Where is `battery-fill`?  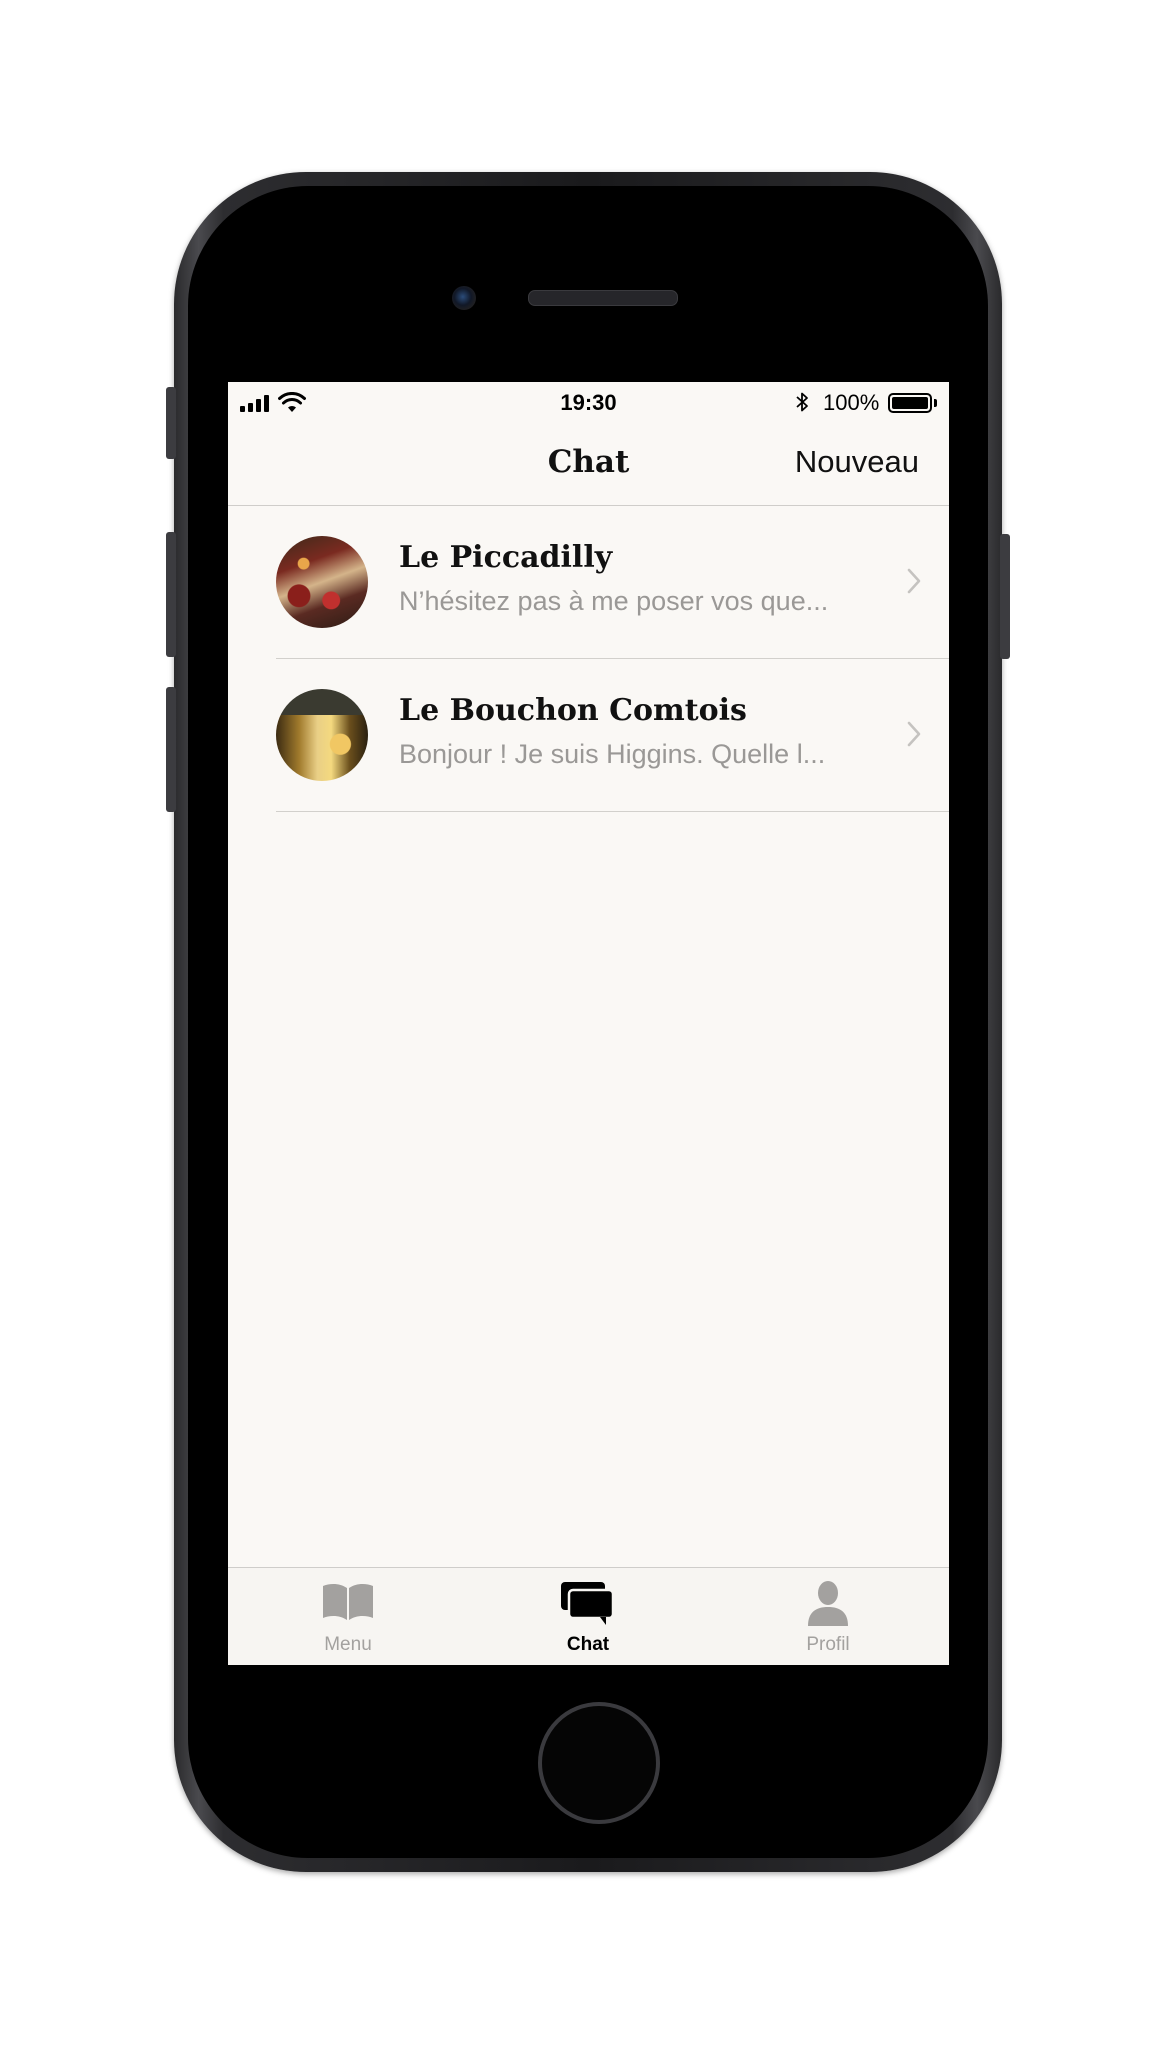
battery-fill is located at coordinates (910, 403).